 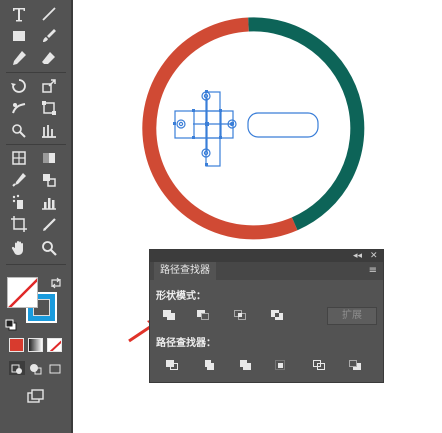 I want to click on gradient-mode-button, so click(x=35, y=345).